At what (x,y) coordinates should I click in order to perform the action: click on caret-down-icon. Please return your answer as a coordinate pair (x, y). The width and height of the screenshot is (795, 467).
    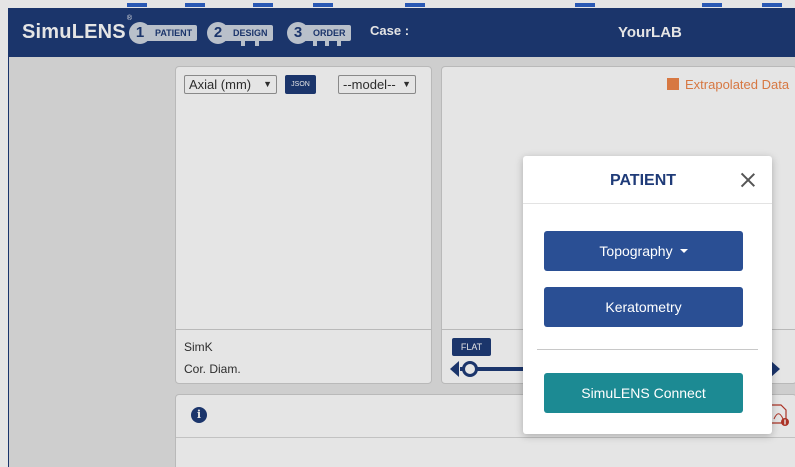
    Looking at the image, I should click on (683, 251).